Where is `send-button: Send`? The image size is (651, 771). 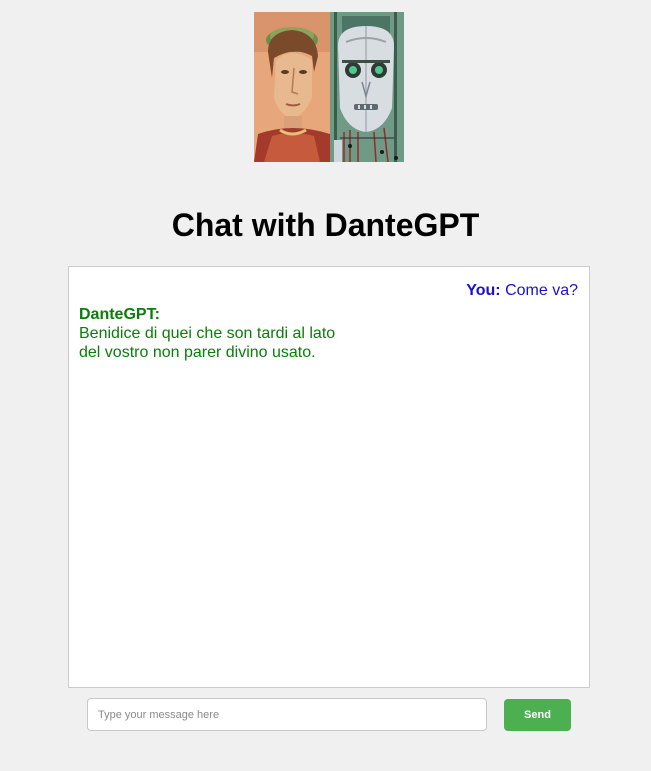
send-button: Send is located at coordinates (537, 715).